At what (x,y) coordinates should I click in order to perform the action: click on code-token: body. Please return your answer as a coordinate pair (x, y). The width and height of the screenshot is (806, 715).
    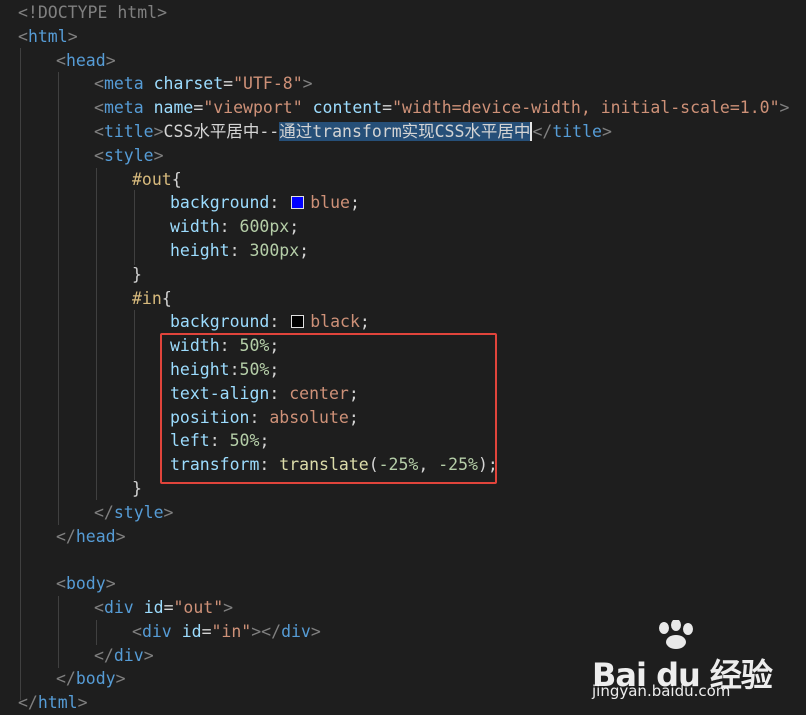
    Looking at the image, I should click on (85, 584).